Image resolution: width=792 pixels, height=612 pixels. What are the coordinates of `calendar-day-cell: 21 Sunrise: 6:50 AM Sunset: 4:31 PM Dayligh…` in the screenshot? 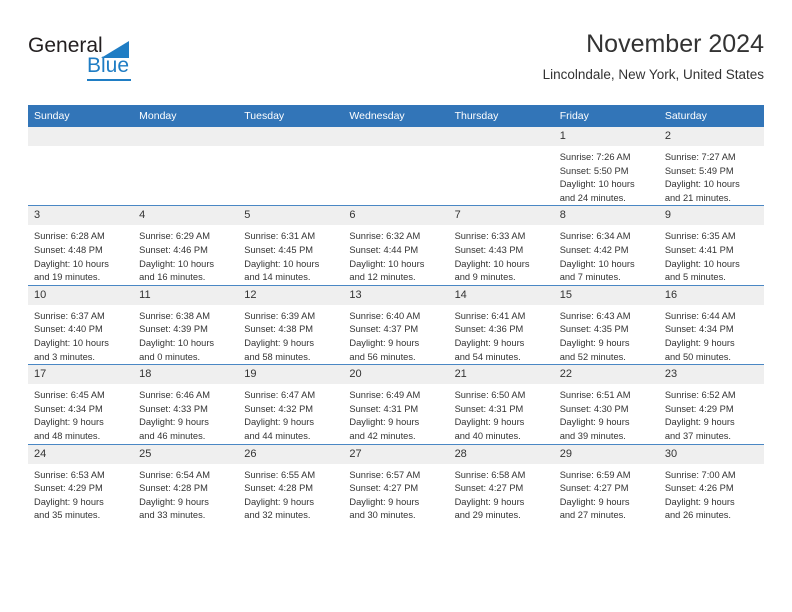 It's located at (501, 404).